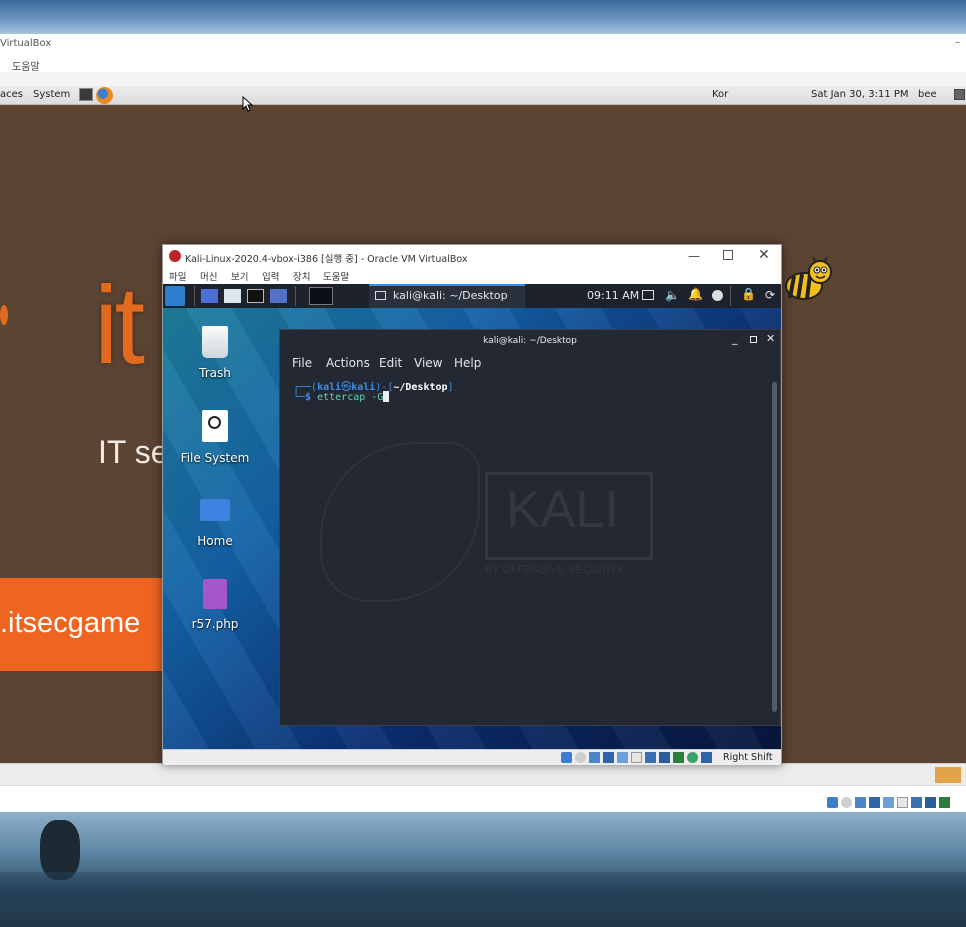  Describe the element at coordinates (278, 296) in the screenshot. I see `web-browser-icon` at that location.